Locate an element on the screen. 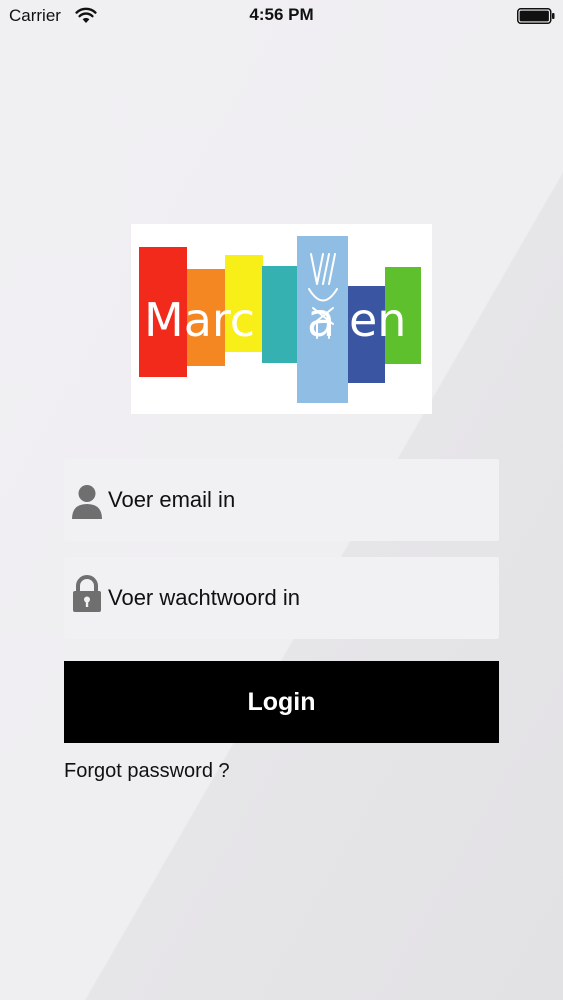 The width and height of the screenshot is (563, 1000). logo-graphic: Marc a en is located at coordinates (280, 319).